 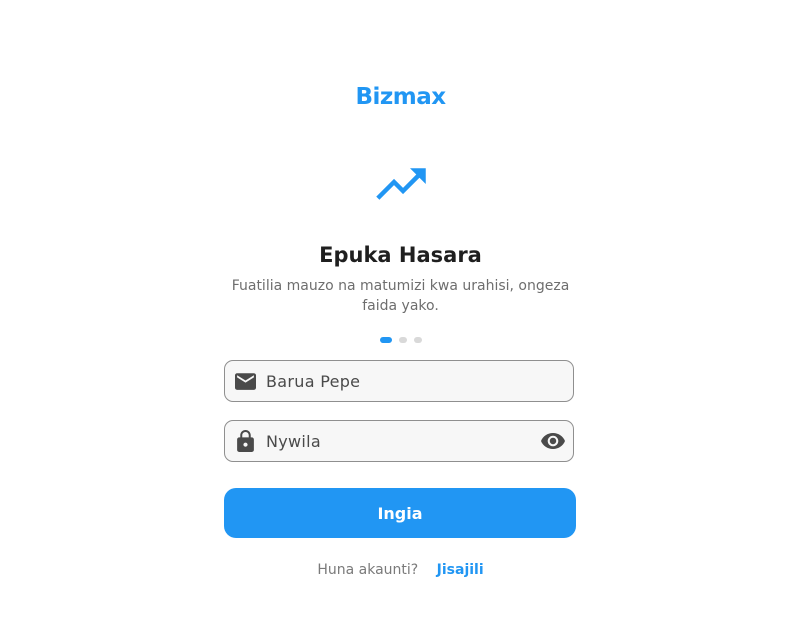 What do you see at coordinates (402, 441) in the screenshot?
I see `password-input` at bounding box center [402, 441].